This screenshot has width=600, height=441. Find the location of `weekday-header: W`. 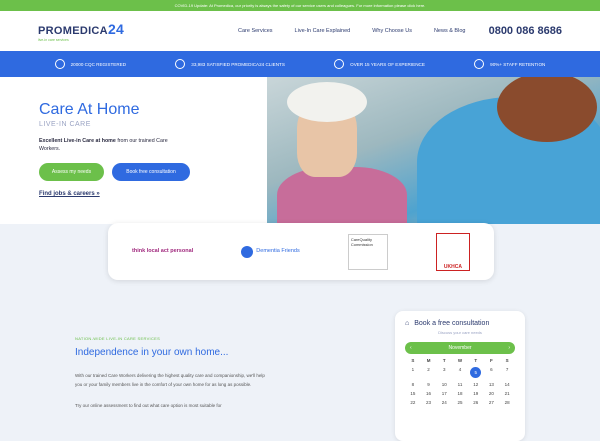

weekday-header: W is located at coordinates (460, 360).